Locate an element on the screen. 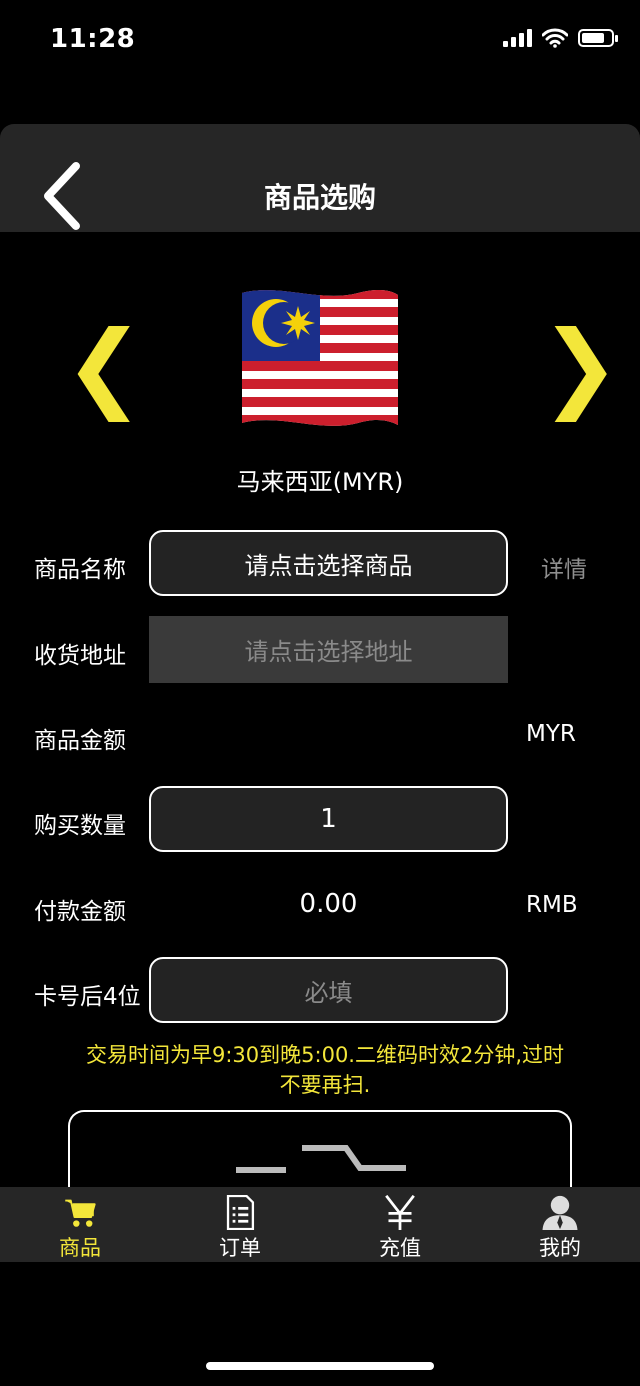 The image size is (640, 1386). page-title: 商品选购 is located at coordinates (319, 197).